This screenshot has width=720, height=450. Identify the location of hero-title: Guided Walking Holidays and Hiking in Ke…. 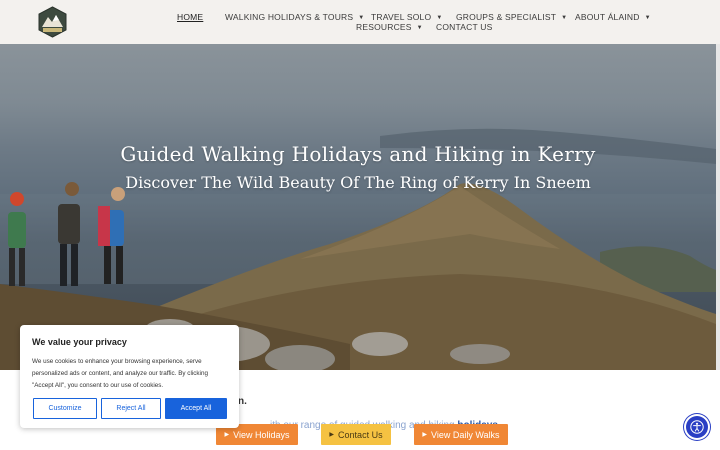
(358, 154).